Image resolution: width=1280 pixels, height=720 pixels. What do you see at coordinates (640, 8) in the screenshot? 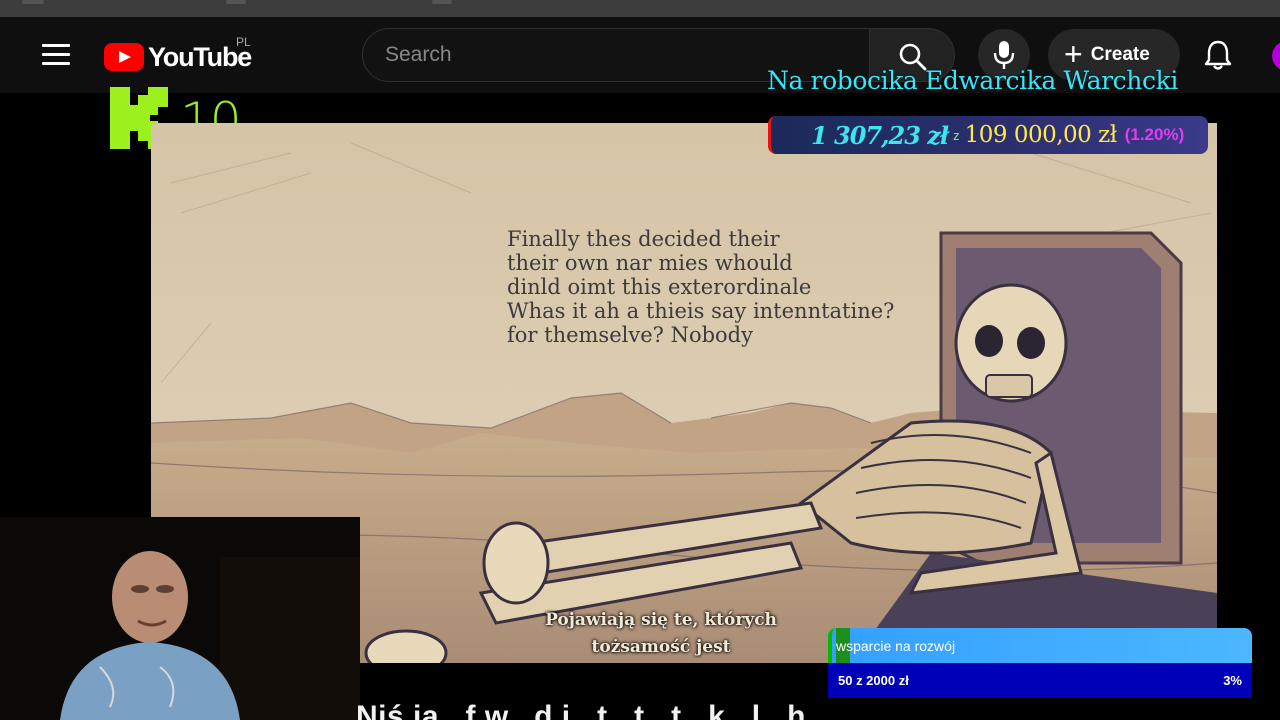
I see `browser-tab-strip` at bounding box center [640, 8].